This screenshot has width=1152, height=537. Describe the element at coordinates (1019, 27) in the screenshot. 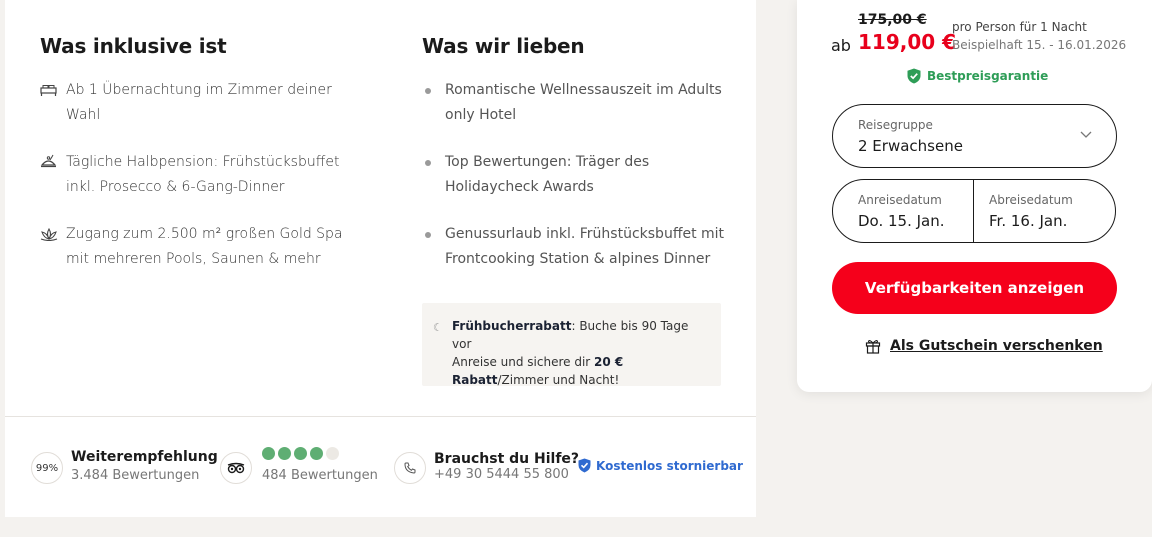

I see `per-person-text: pro Person für 1 Nacht` at that location.